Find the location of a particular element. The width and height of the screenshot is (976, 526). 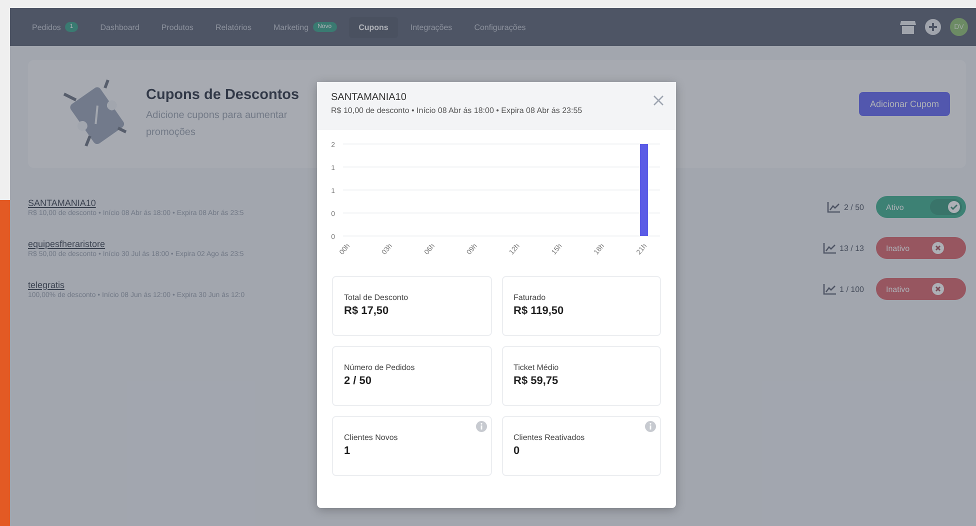

nav-tab: Configurações is located at coordinates (500, 27).